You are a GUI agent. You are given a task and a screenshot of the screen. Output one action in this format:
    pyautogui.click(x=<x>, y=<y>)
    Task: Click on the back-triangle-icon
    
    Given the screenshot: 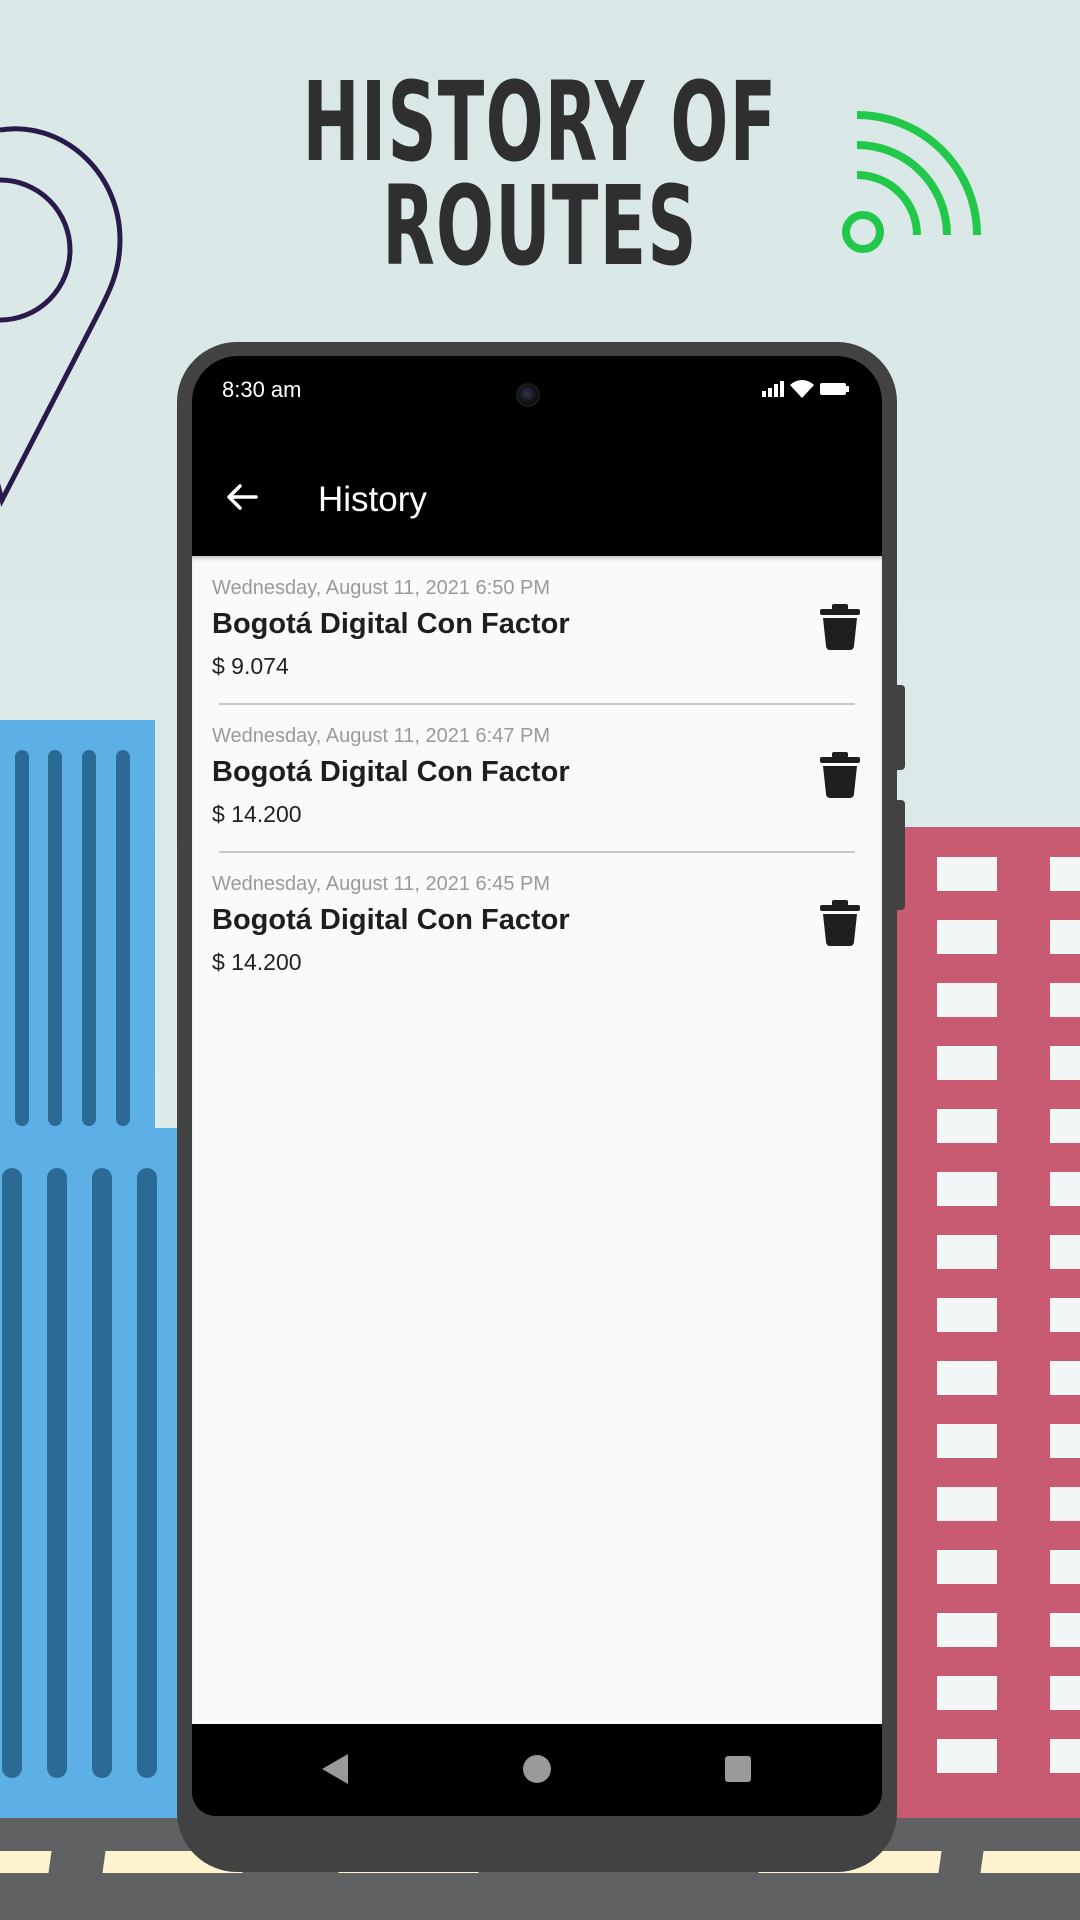 What is the action you would take?
    pyautogui.click(x=335, y=1769)
    